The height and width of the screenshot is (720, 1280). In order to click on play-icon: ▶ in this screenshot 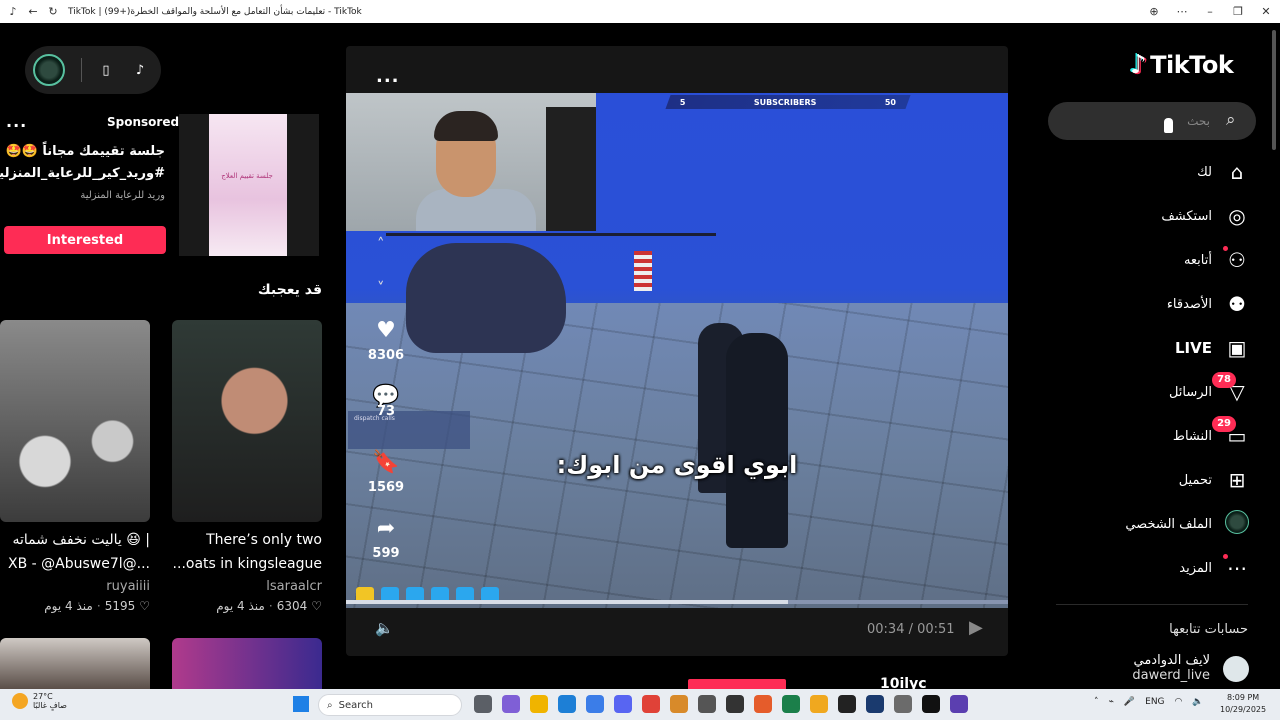, I will do `click(976, 627)`.